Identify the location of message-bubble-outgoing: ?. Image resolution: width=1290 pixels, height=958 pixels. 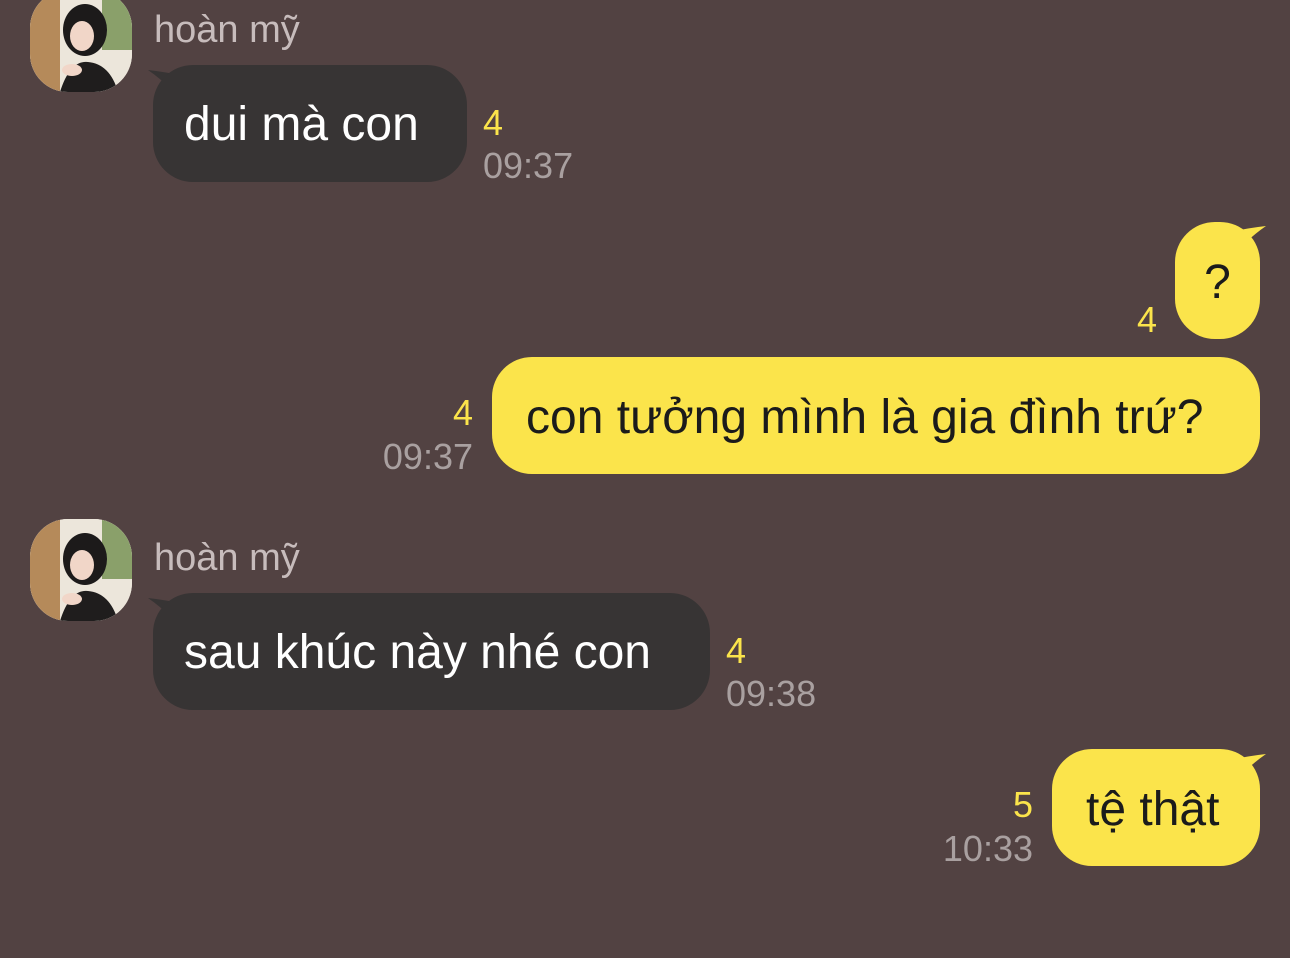
(1217, 280).